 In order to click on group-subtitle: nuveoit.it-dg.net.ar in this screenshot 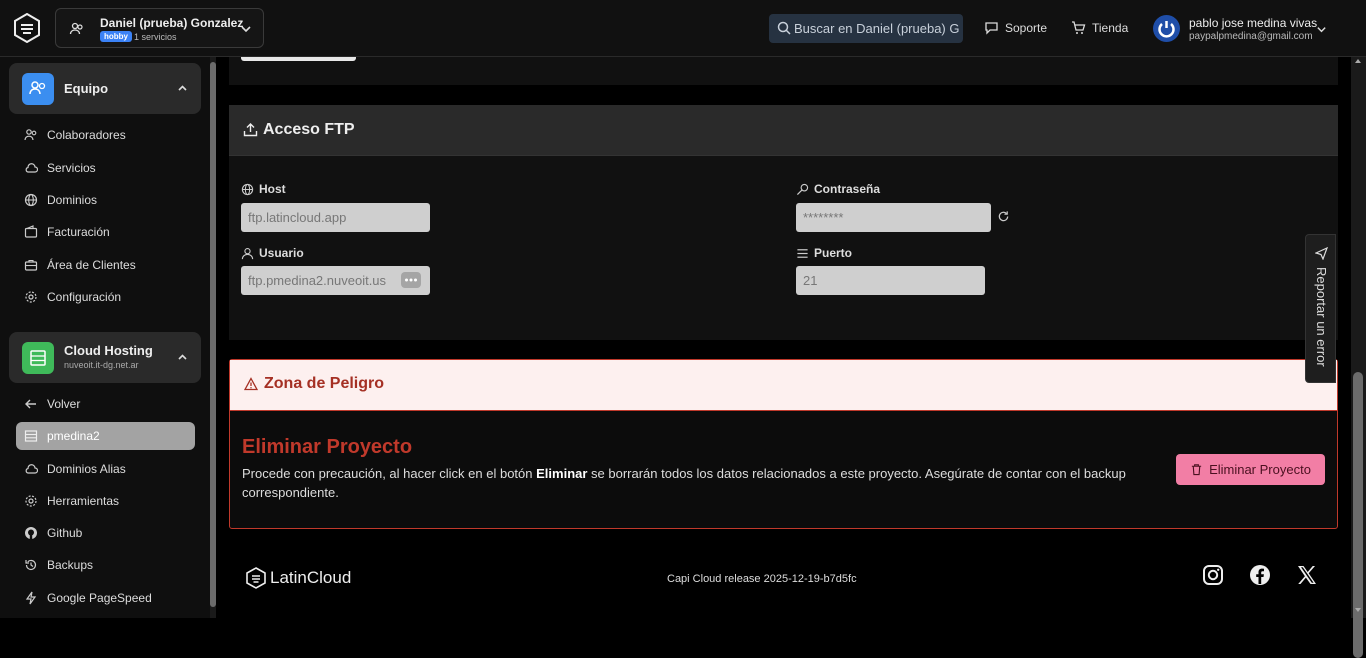, I will do `click(101, 365)`.